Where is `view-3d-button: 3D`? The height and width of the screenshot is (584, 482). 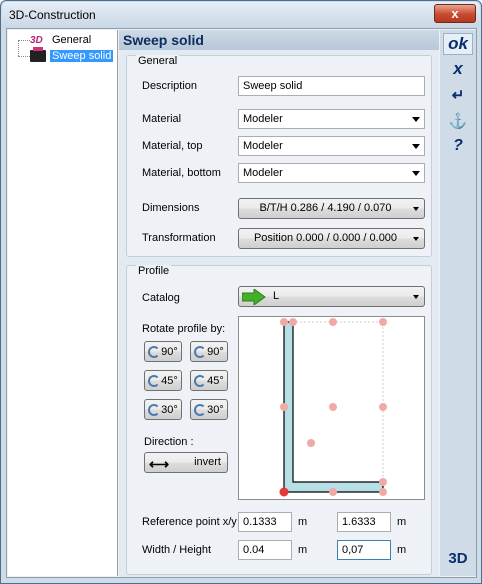
view-3d-button: 3D is located at coordinates (458, 558).